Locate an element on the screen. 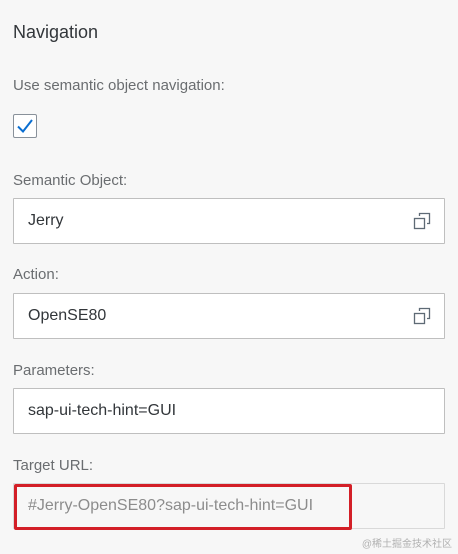 This screenshot has height=554, width=458. parameters-label: Parameters: is located at coordinates (54, 370).